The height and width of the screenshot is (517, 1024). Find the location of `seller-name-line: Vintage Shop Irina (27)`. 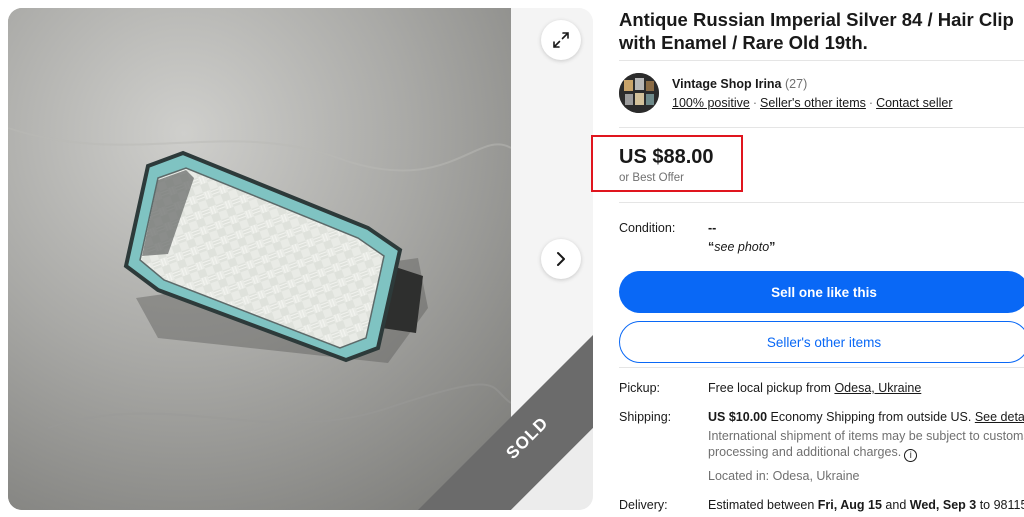

seller-name-line: Vintage Shop Irina (27) is located at coordinates (739, 84).